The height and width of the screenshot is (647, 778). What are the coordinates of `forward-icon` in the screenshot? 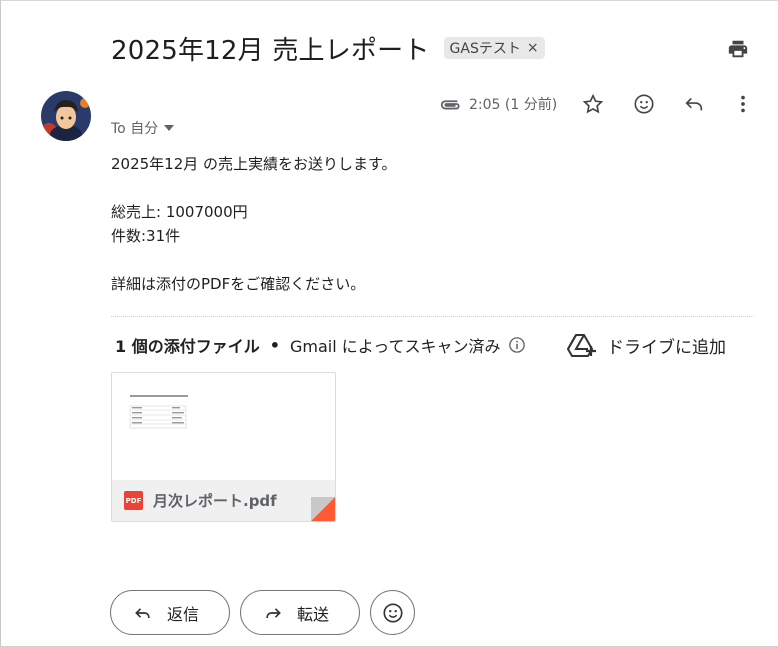 It's located at (273, 612).